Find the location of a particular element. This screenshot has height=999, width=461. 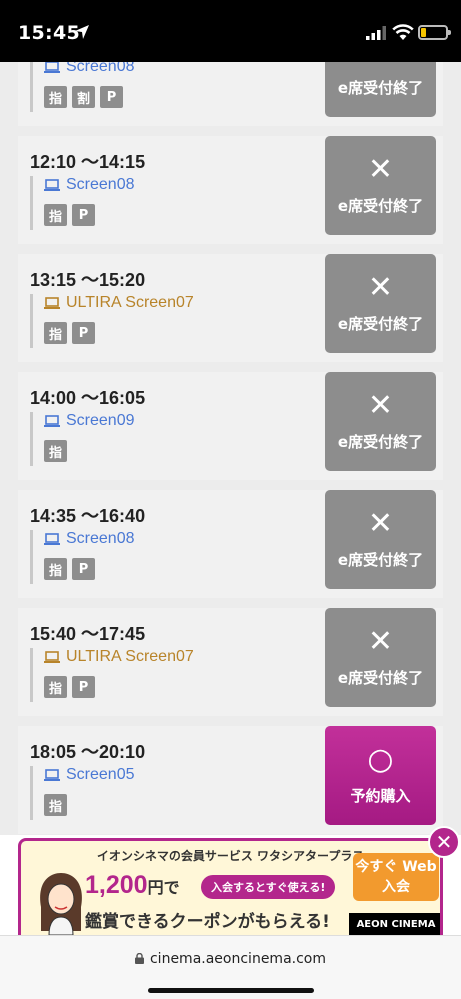

ad-price: 1,200円で is located at coordinates (132, 885).